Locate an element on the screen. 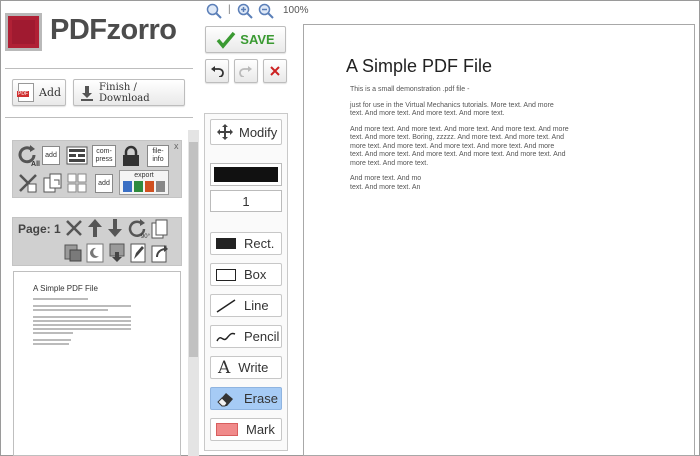 The width and height of the screenshot is (700, 456). tools-panel-close: x is located at coordinates (176, 146).